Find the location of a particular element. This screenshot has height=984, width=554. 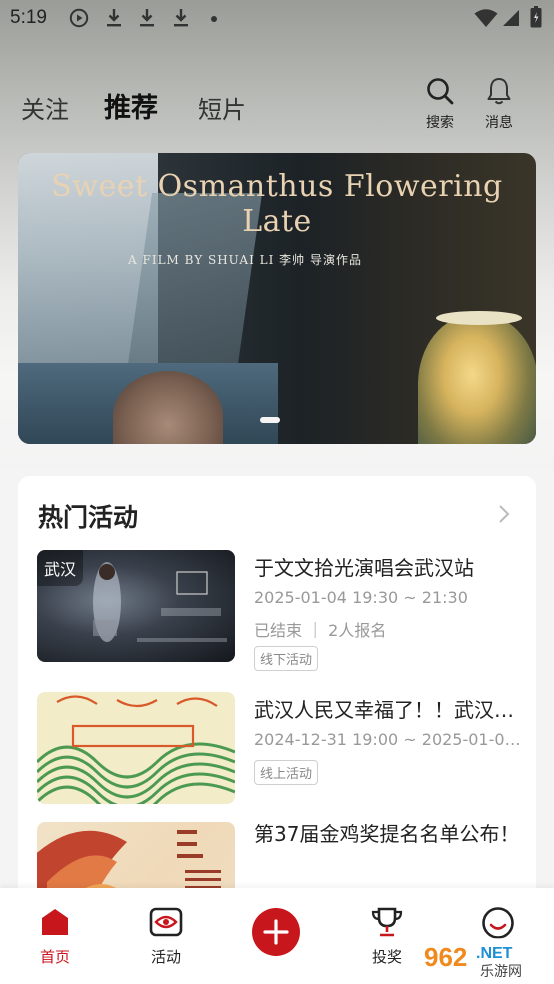

status-time: 5:19 is located at coordinates (28, 17).